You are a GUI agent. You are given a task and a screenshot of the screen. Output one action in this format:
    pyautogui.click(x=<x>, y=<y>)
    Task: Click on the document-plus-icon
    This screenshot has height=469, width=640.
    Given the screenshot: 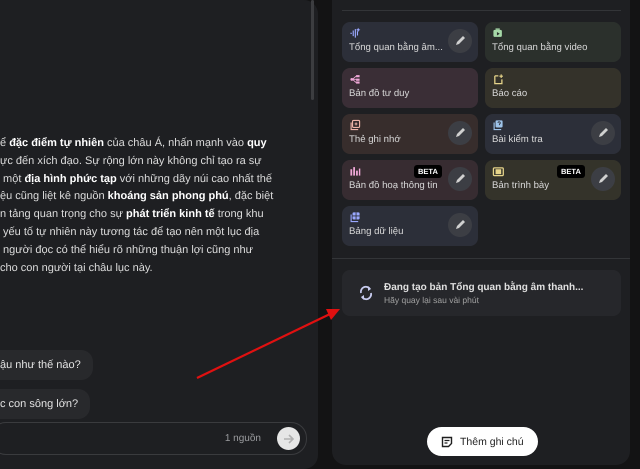 What is the action you would take?
    pyautogui.click(x=498, y=79)
    